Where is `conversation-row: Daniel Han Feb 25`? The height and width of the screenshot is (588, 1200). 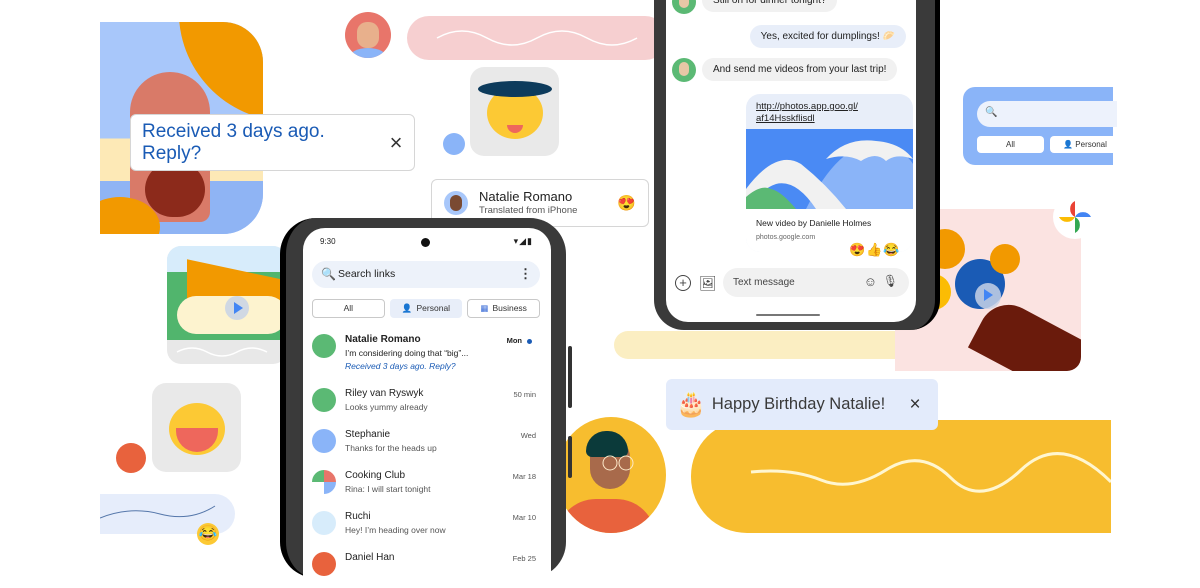 conversation-row: Daniel Han Feb 25 is located at coordinates (427, 570).